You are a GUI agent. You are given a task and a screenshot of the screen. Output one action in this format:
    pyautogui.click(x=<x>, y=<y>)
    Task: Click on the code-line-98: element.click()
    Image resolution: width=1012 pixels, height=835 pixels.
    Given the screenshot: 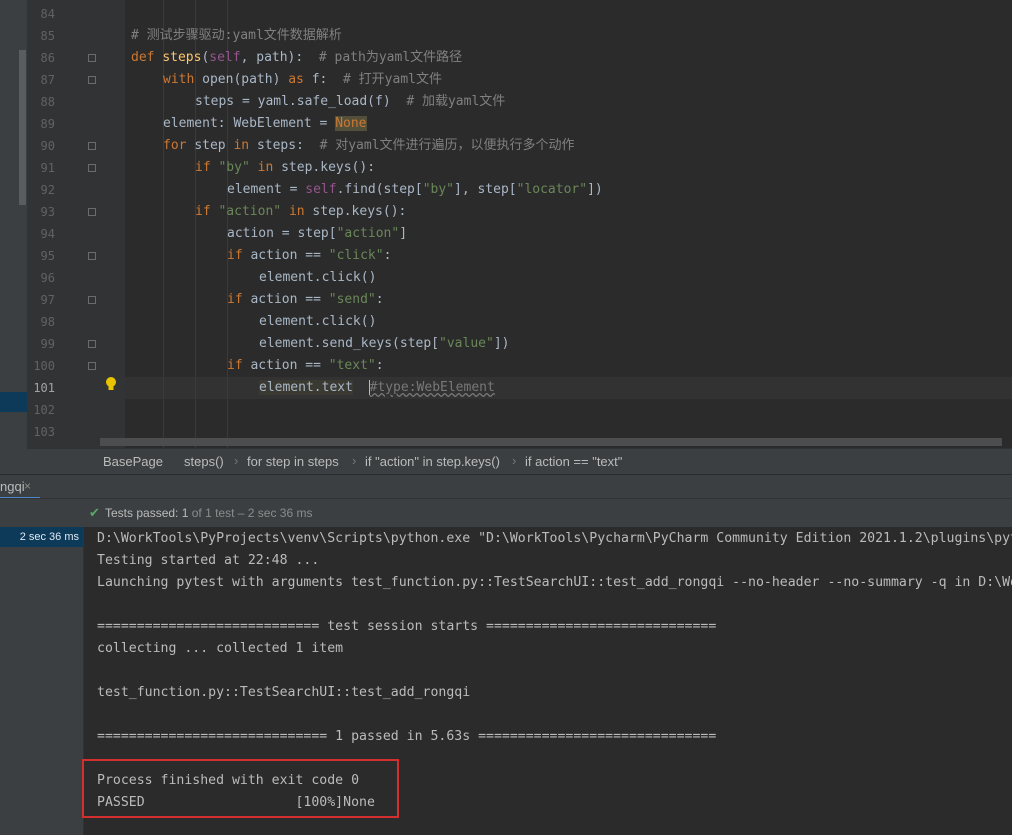 What is the action you would take?
    pyautogui.click(x=317, y=322)
    